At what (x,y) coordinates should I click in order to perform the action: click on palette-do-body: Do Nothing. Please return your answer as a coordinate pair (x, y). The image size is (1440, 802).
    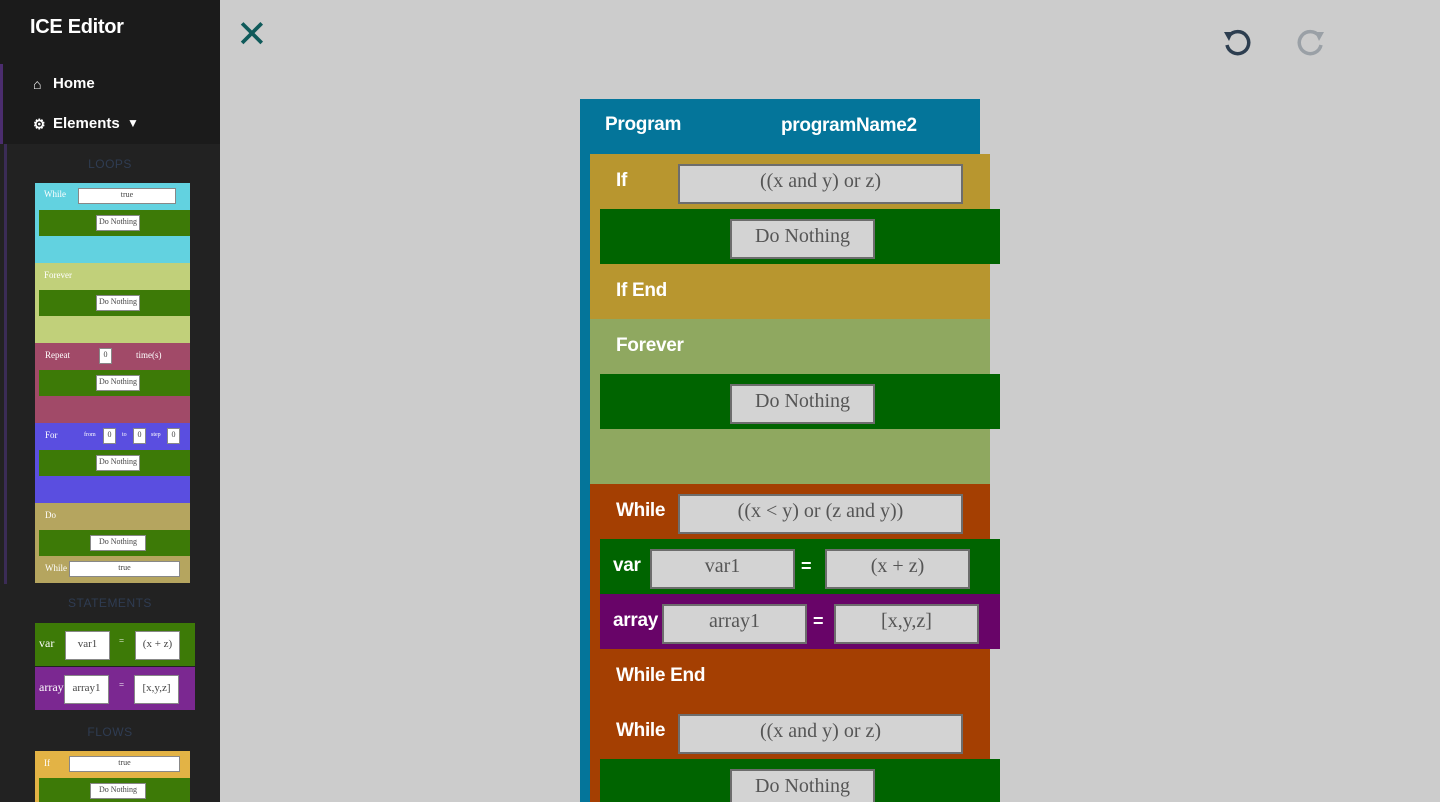
    Looking at the image, I should click on (114, 543).